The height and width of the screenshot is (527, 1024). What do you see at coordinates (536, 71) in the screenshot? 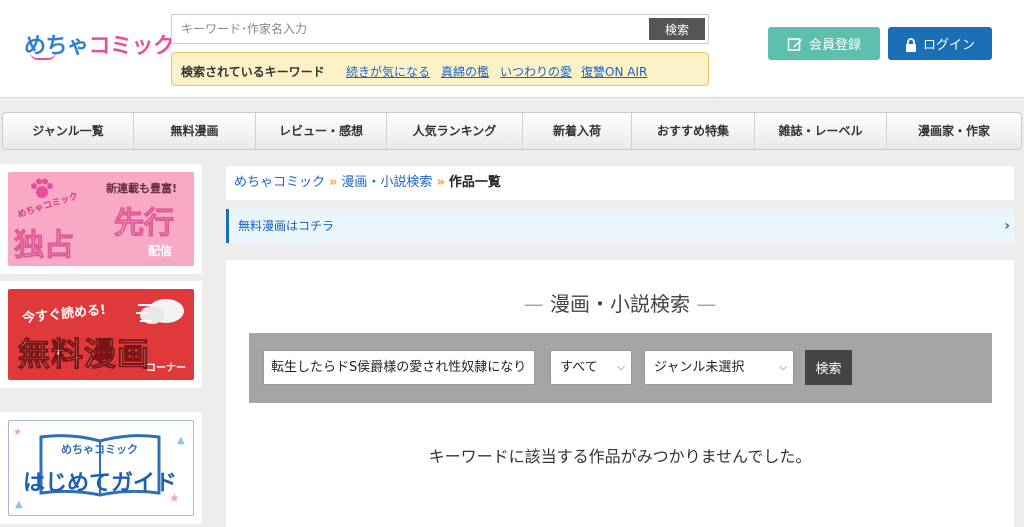
I see `keyword-link: いつわりの愛` at bounding box center [536, 71].